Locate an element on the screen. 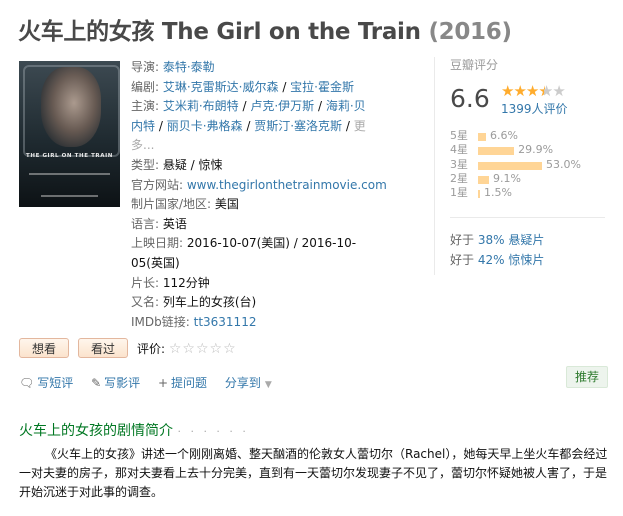  rating-pct: 29.9% is located at coordinates (536, 150).